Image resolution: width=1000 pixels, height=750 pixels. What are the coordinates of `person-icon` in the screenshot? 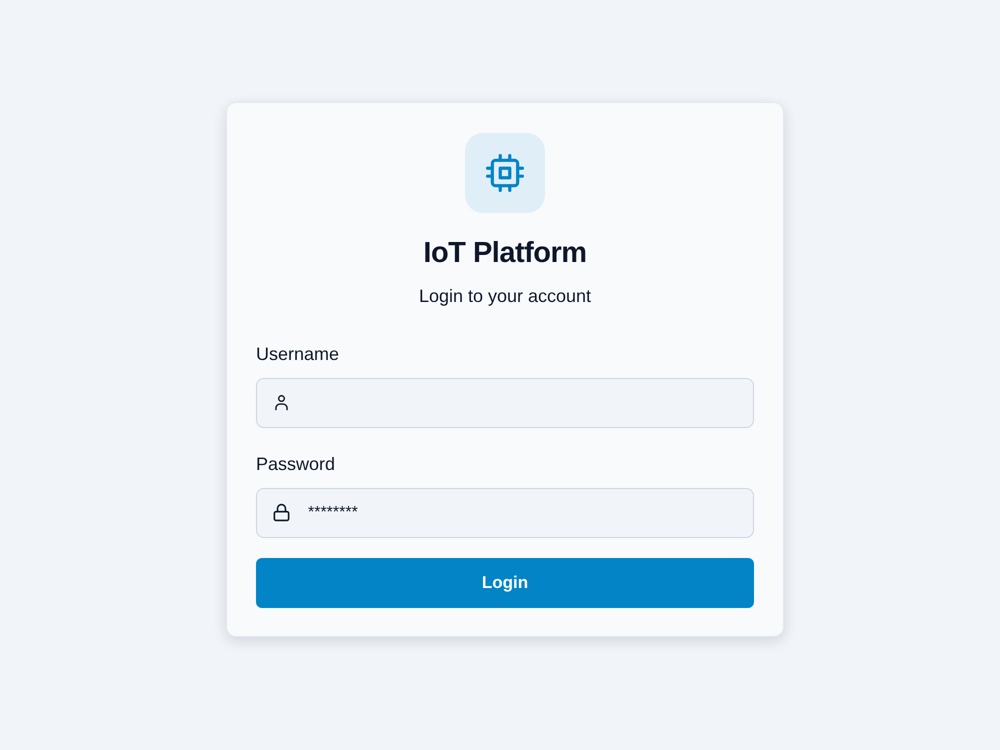 It's located at (281, 402).